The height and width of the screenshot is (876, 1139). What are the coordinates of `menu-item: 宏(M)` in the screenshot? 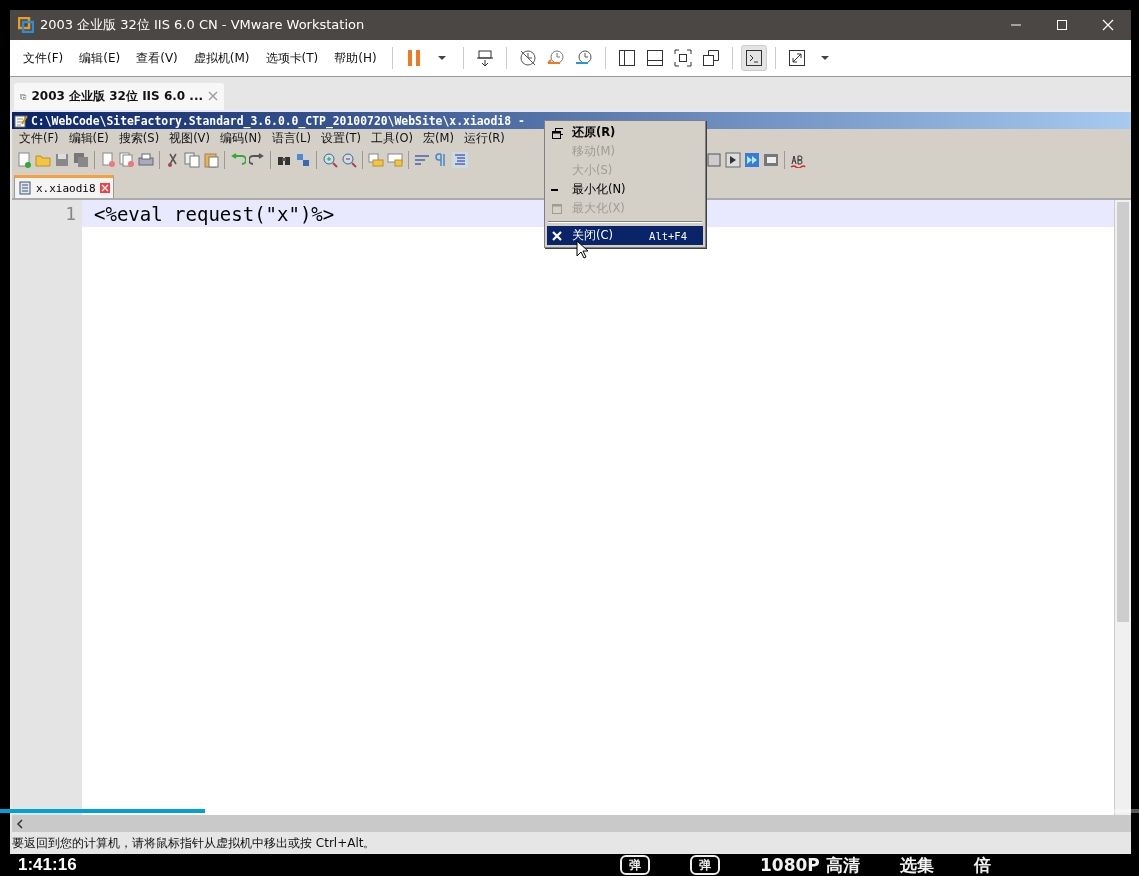 It's located at (438, 138).